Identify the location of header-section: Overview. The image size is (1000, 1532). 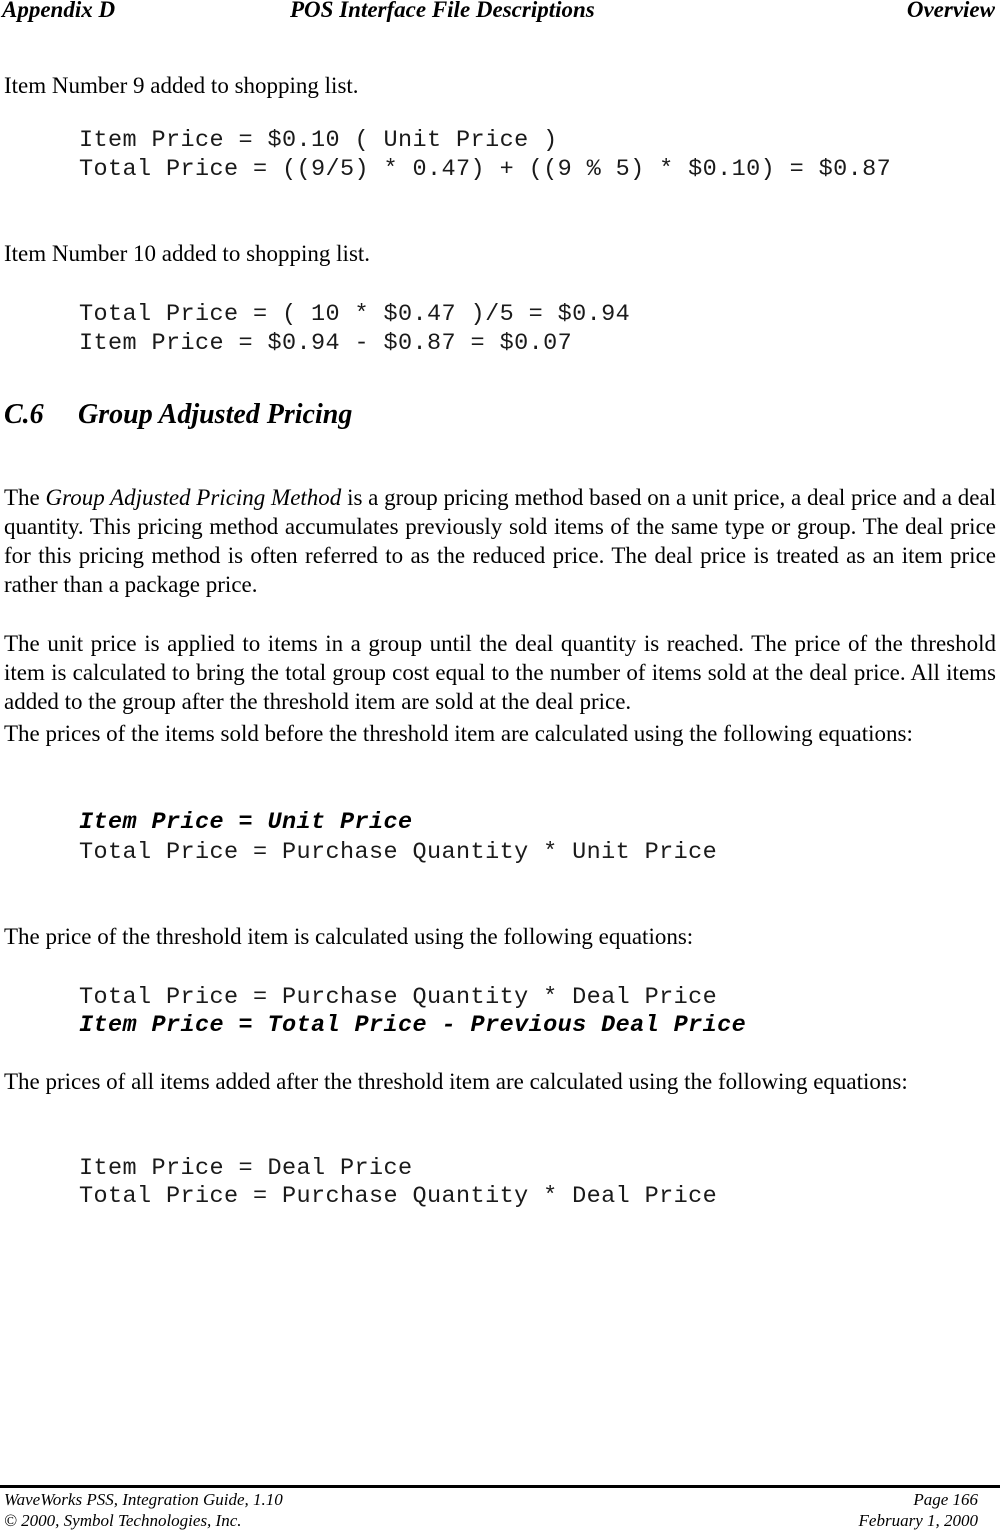
(950, 11).